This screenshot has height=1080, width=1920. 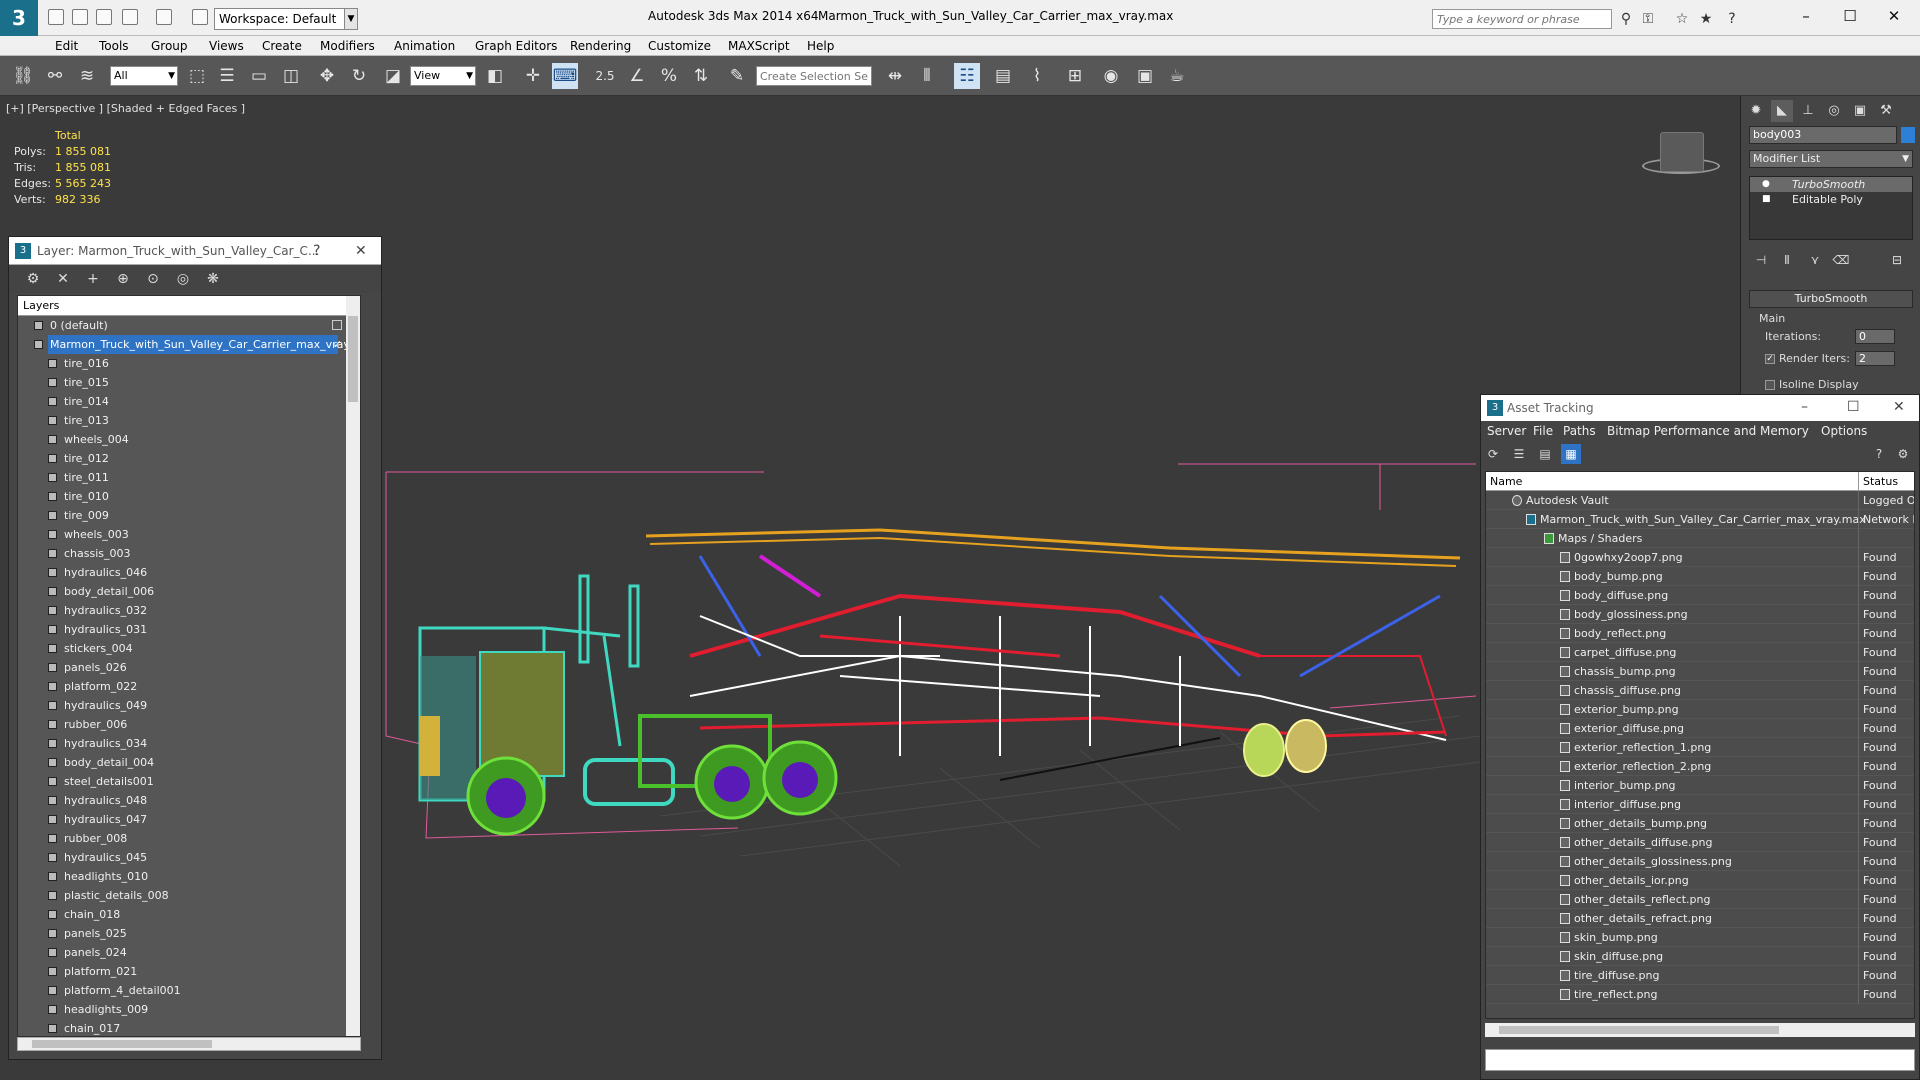 I want to click on pin-stack-icon: ⊣, so click(x=1761, y=260).